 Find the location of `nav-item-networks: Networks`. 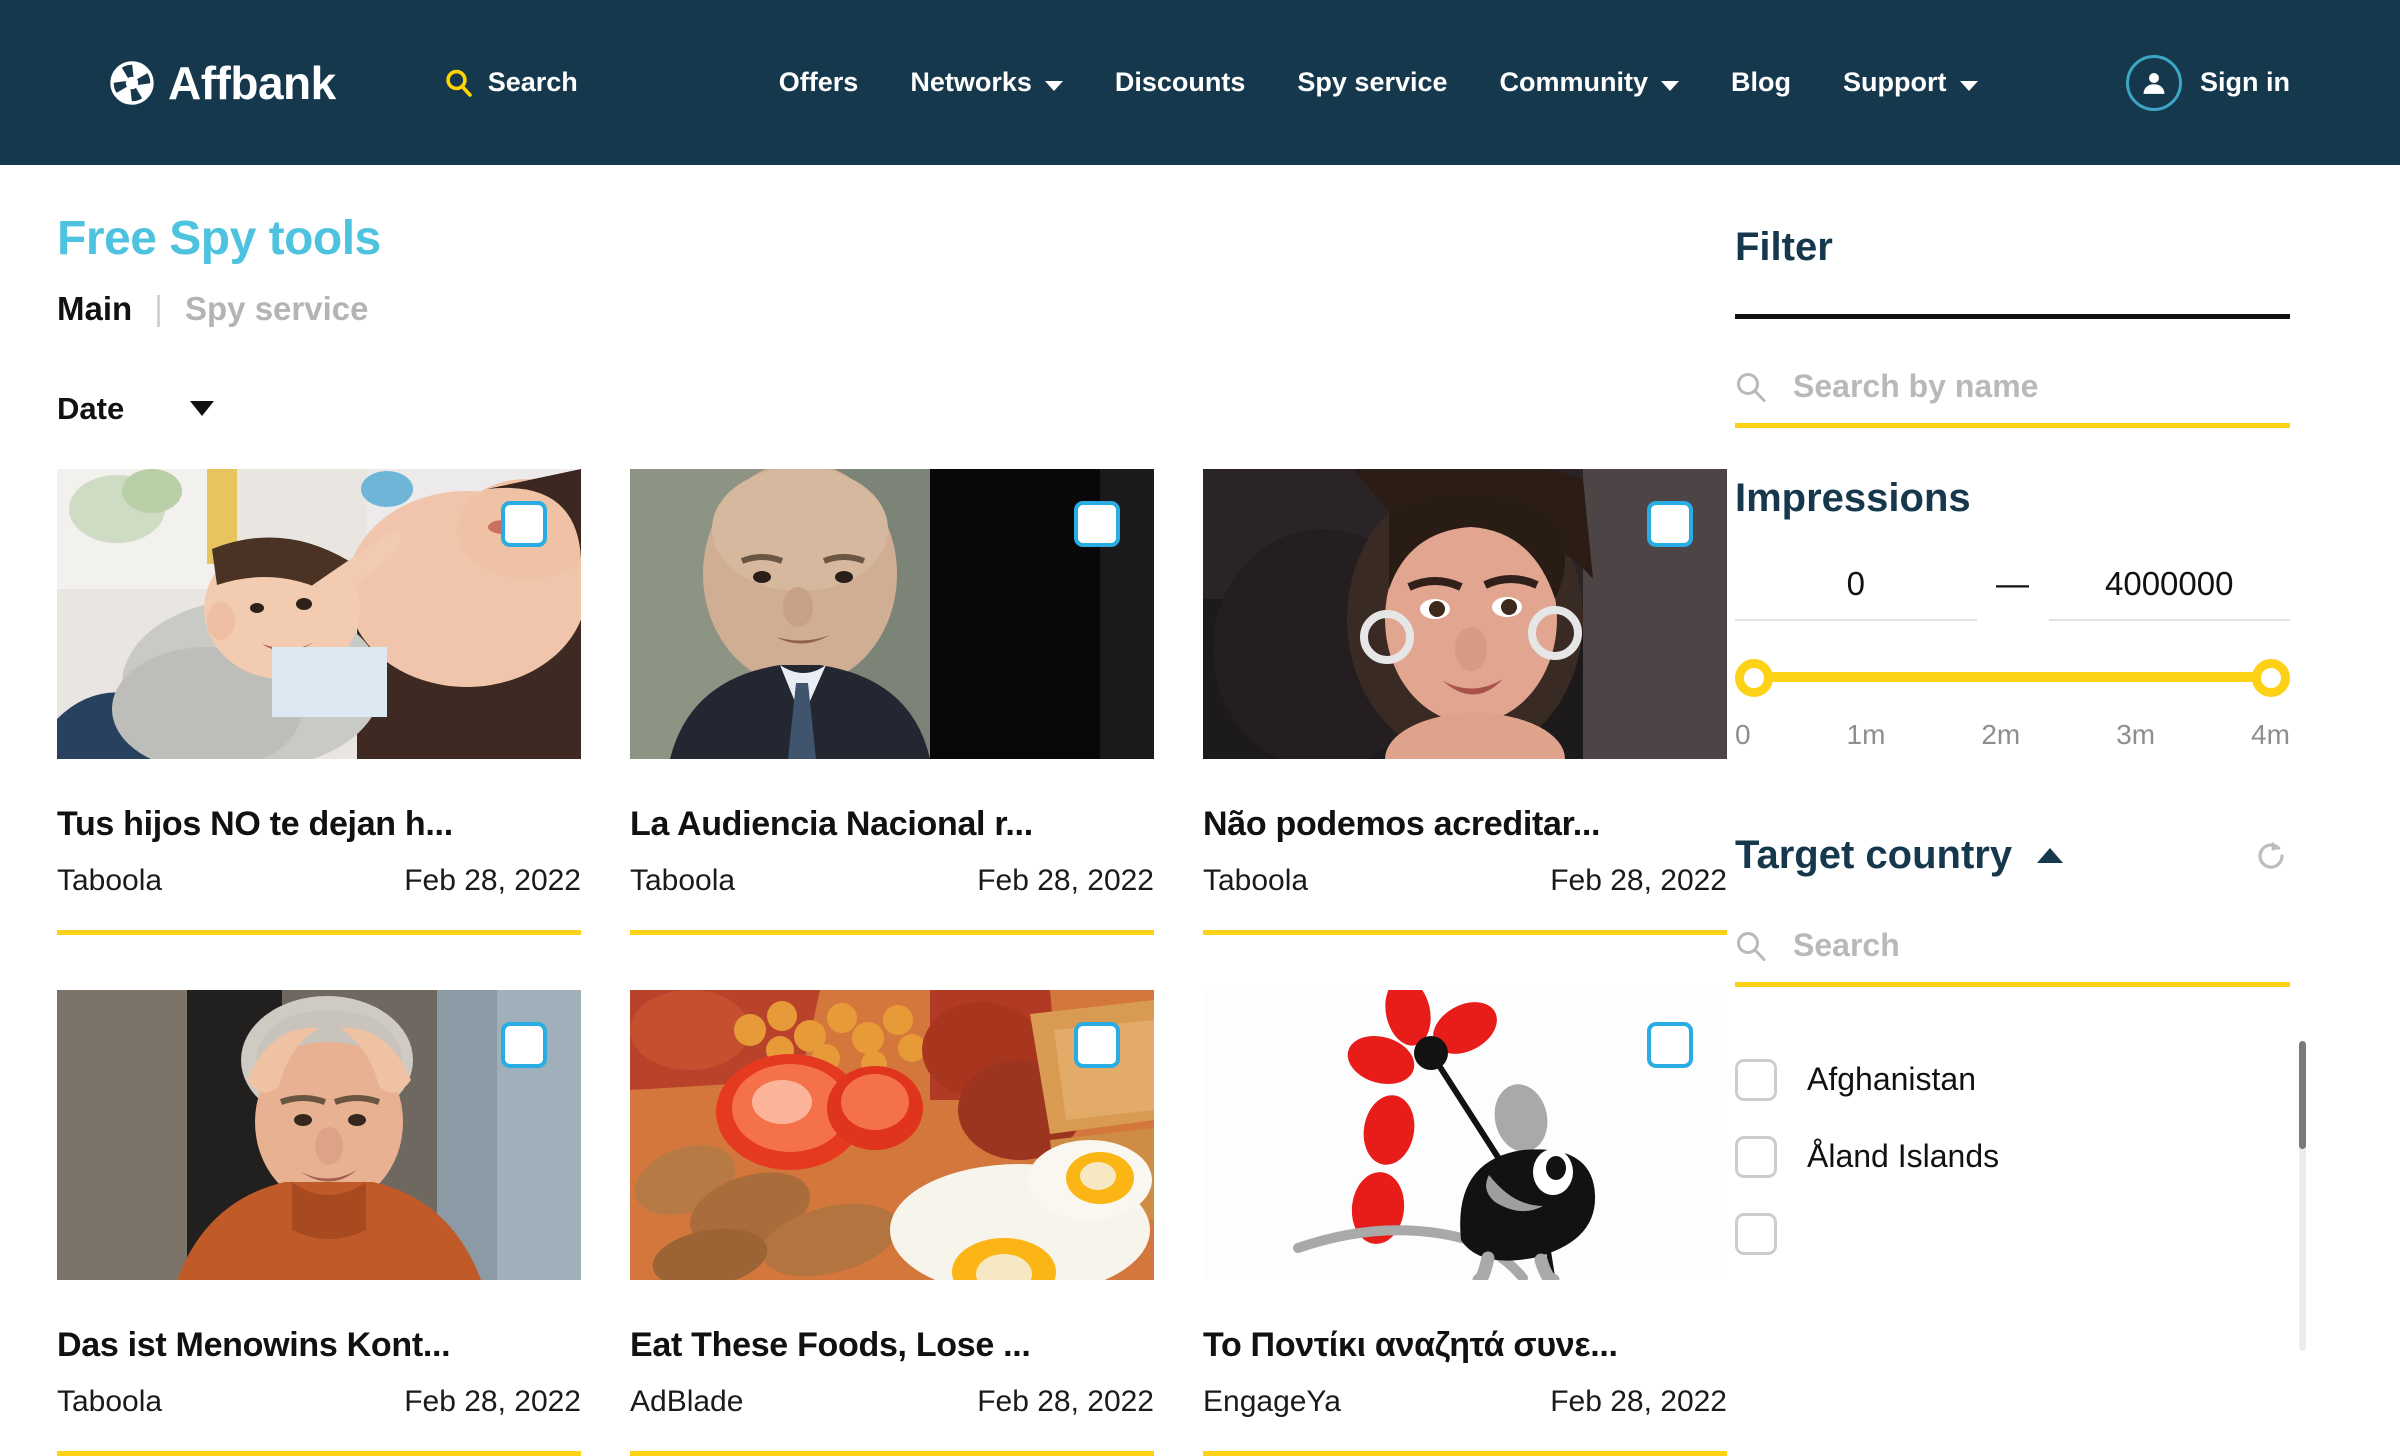

nav-item-networks: Networks is located at coordinates (986, 82).